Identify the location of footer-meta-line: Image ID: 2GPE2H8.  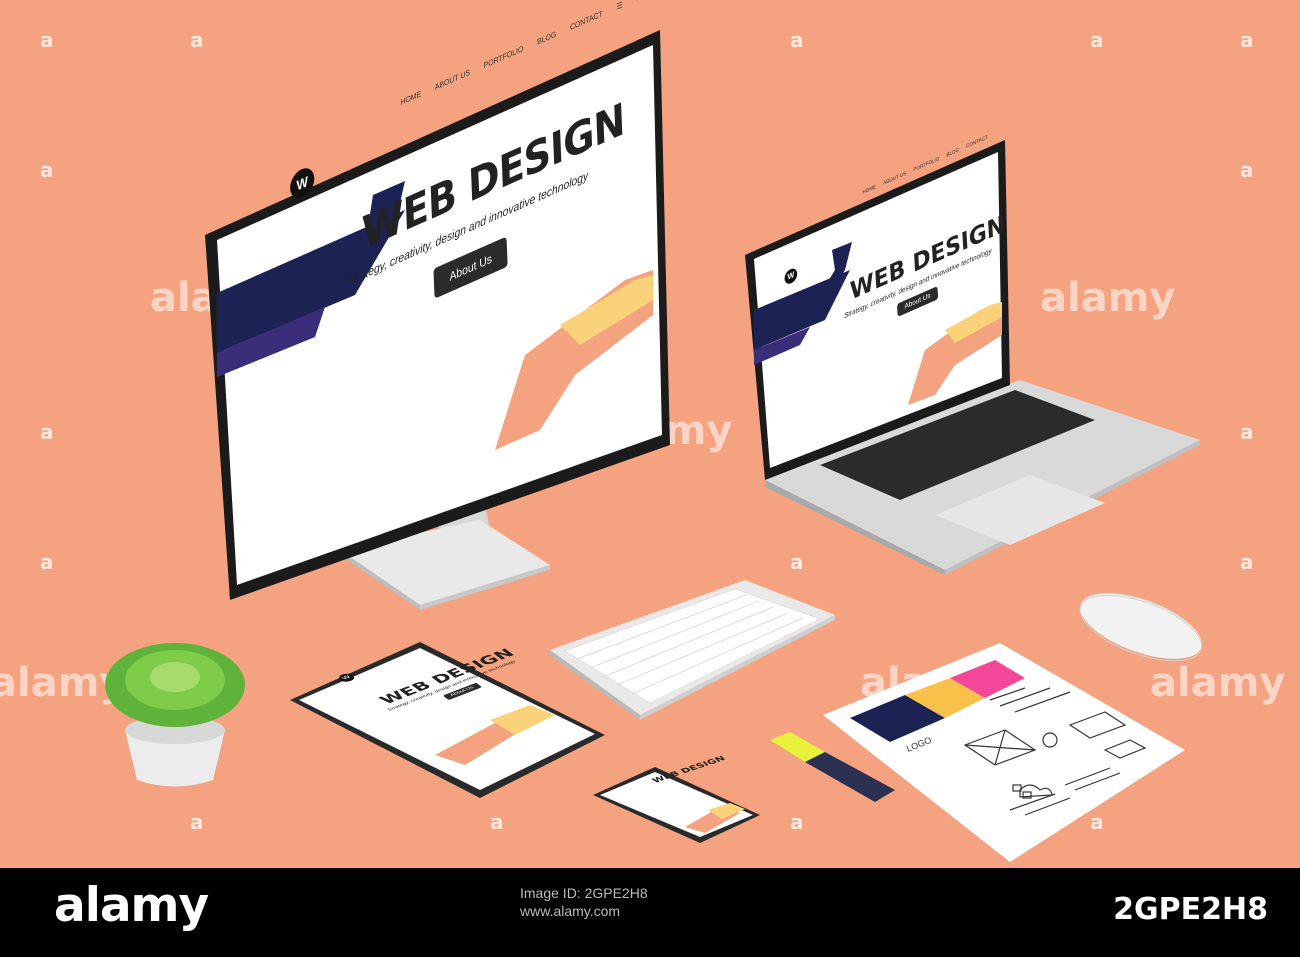
(584, 893).